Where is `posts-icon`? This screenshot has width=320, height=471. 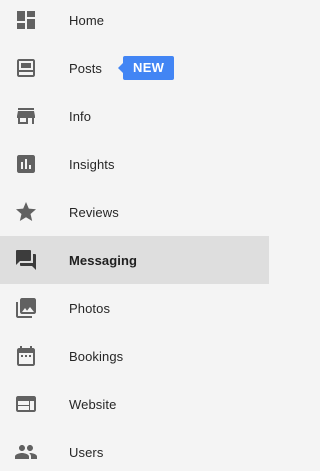 posts-icon is located at coordinates (26, 68).